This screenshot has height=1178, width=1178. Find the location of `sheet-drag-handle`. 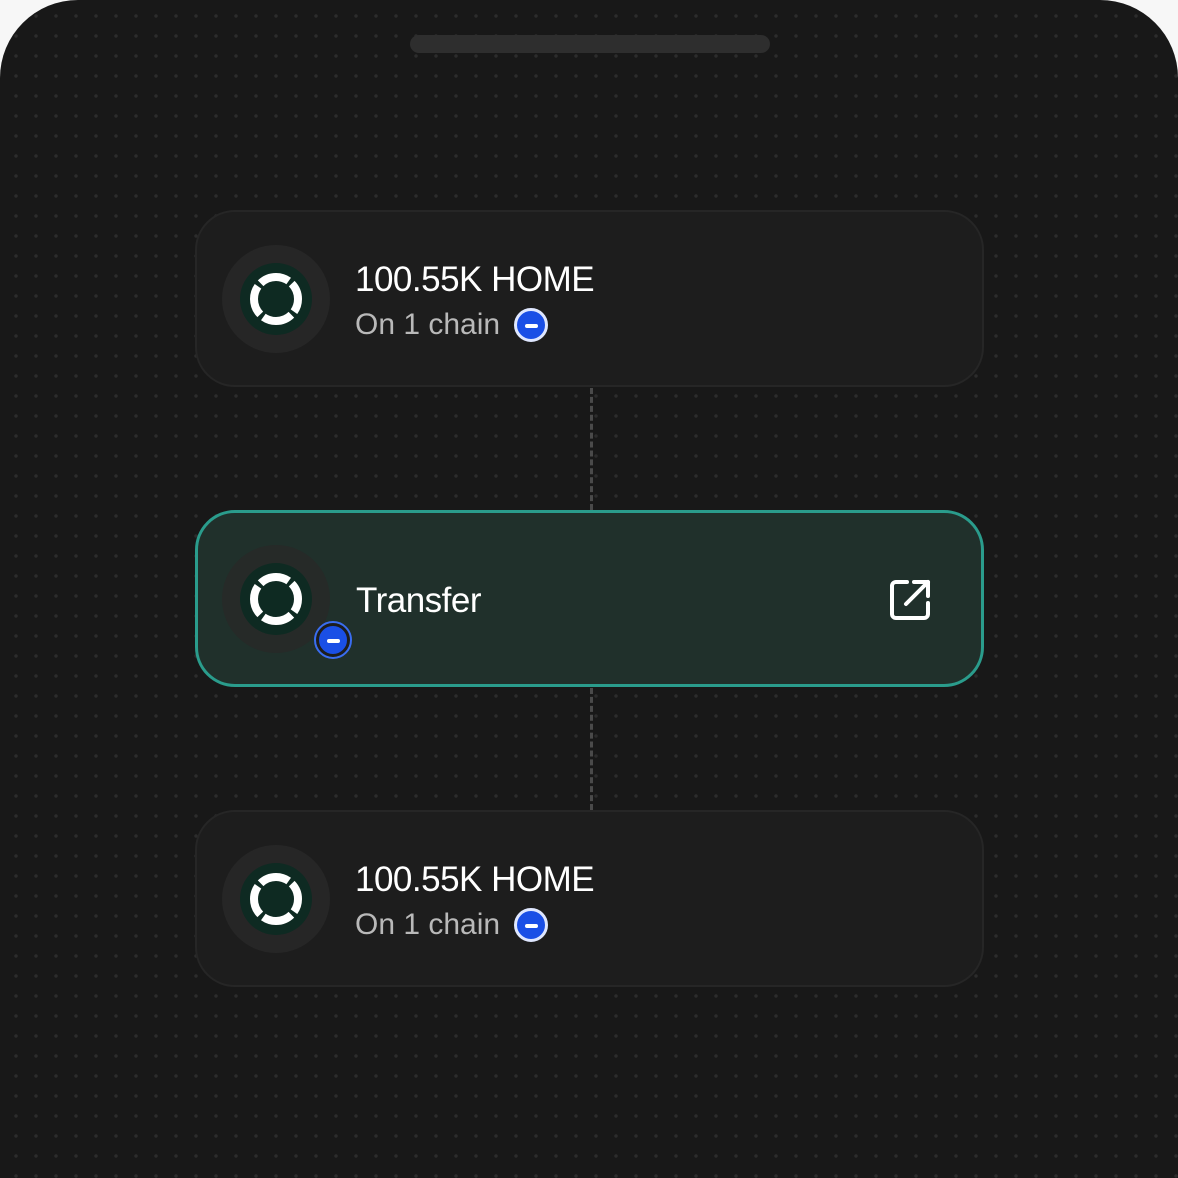

sheet-drag-handle is located at coordinates (590, 44).